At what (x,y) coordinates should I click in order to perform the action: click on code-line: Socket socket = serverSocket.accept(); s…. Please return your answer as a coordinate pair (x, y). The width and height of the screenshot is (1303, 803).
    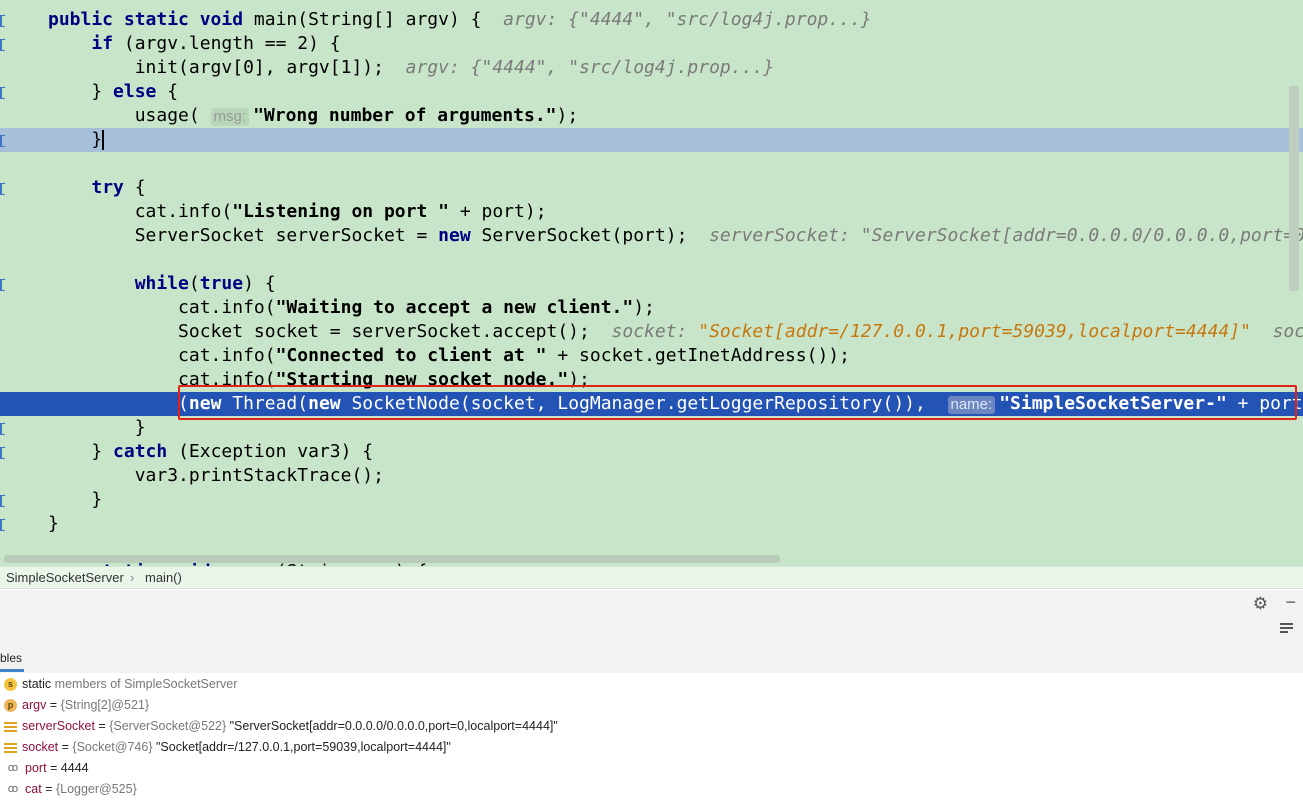
    Looking at the image, I should click on (651, 332).